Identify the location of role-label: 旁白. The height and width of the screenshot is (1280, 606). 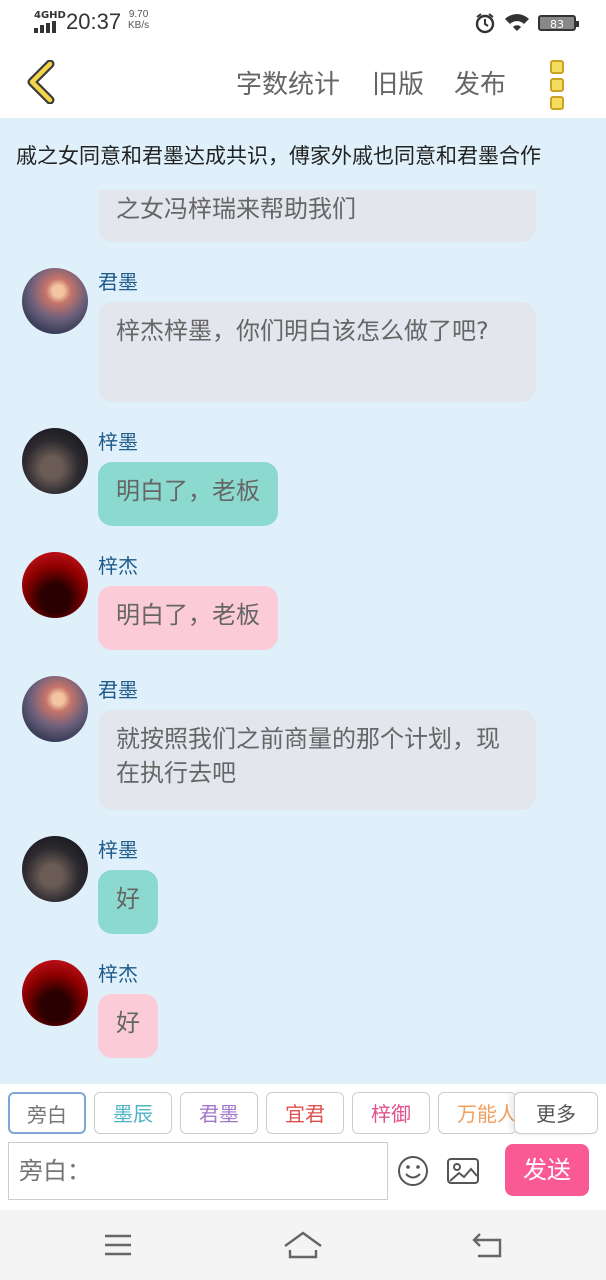
(47, 1115).